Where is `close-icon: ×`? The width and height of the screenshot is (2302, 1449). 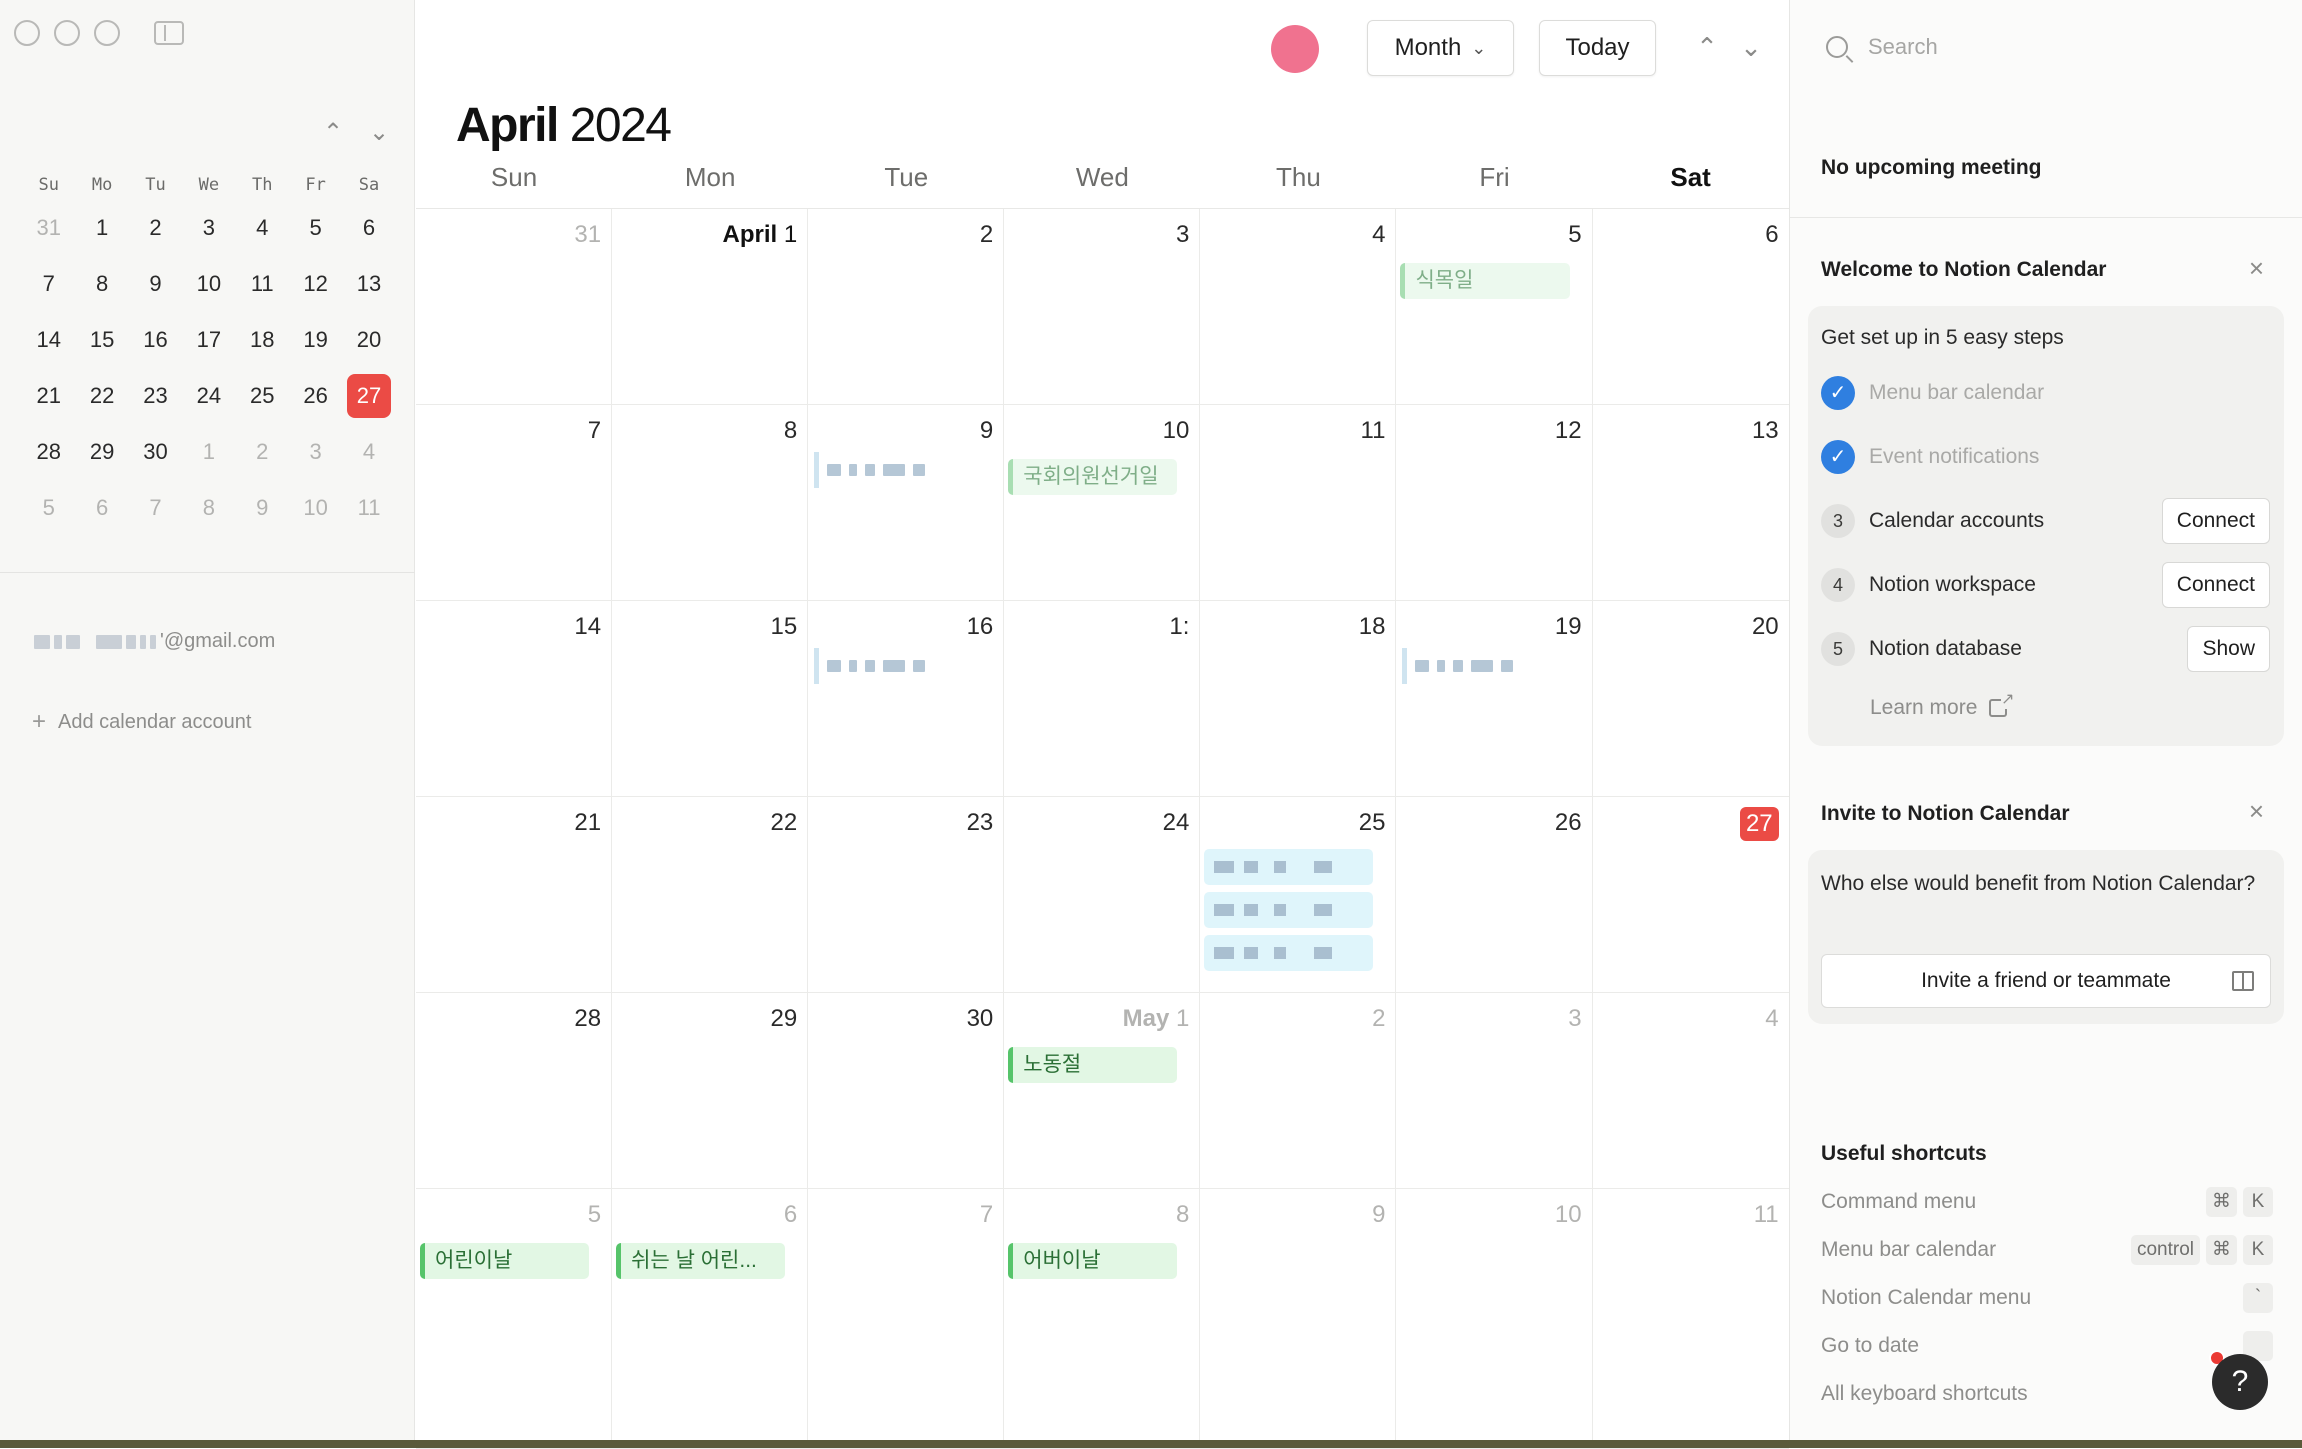
close-icon: × is located at coordinates (2256, 268).